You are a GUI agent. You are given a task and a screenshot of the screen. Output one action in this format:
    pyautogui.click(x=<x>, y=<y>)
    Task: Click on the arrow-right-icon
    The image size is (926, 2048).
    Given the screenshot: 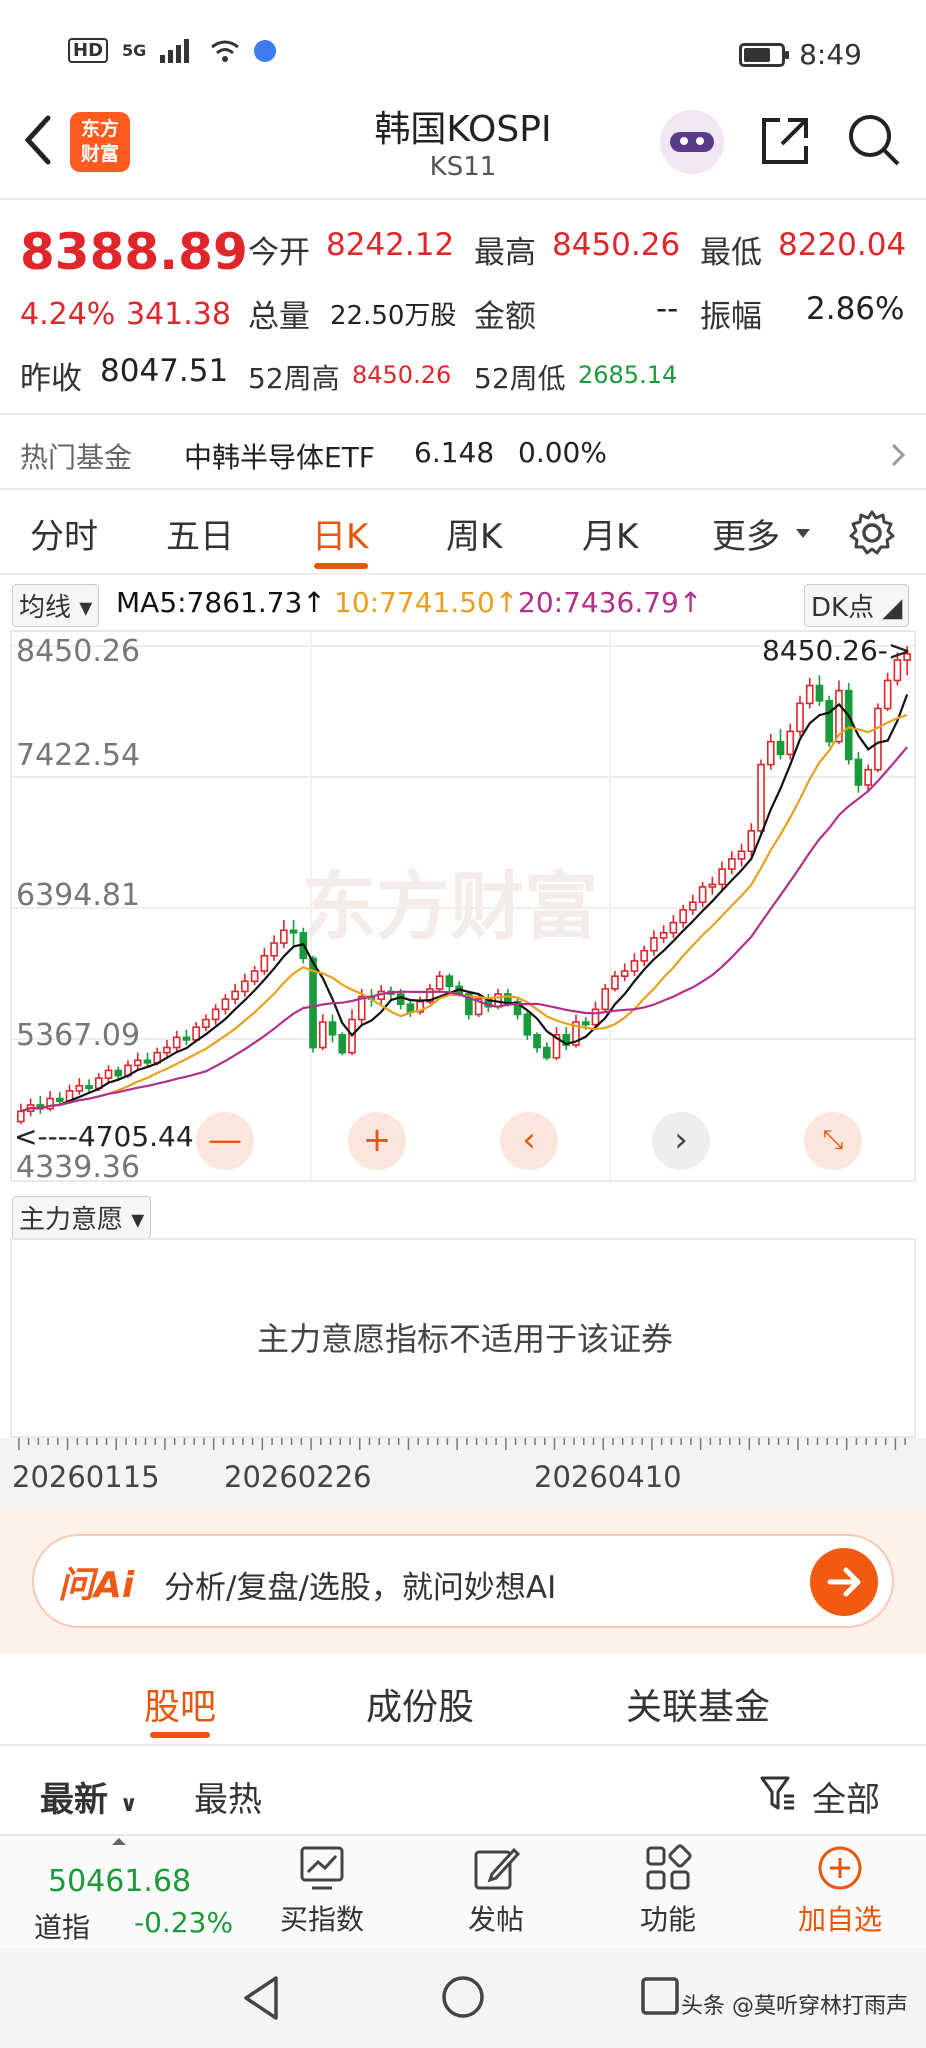 What is the action you would take?
    pyautogui.click(x=844, y=1582)
    